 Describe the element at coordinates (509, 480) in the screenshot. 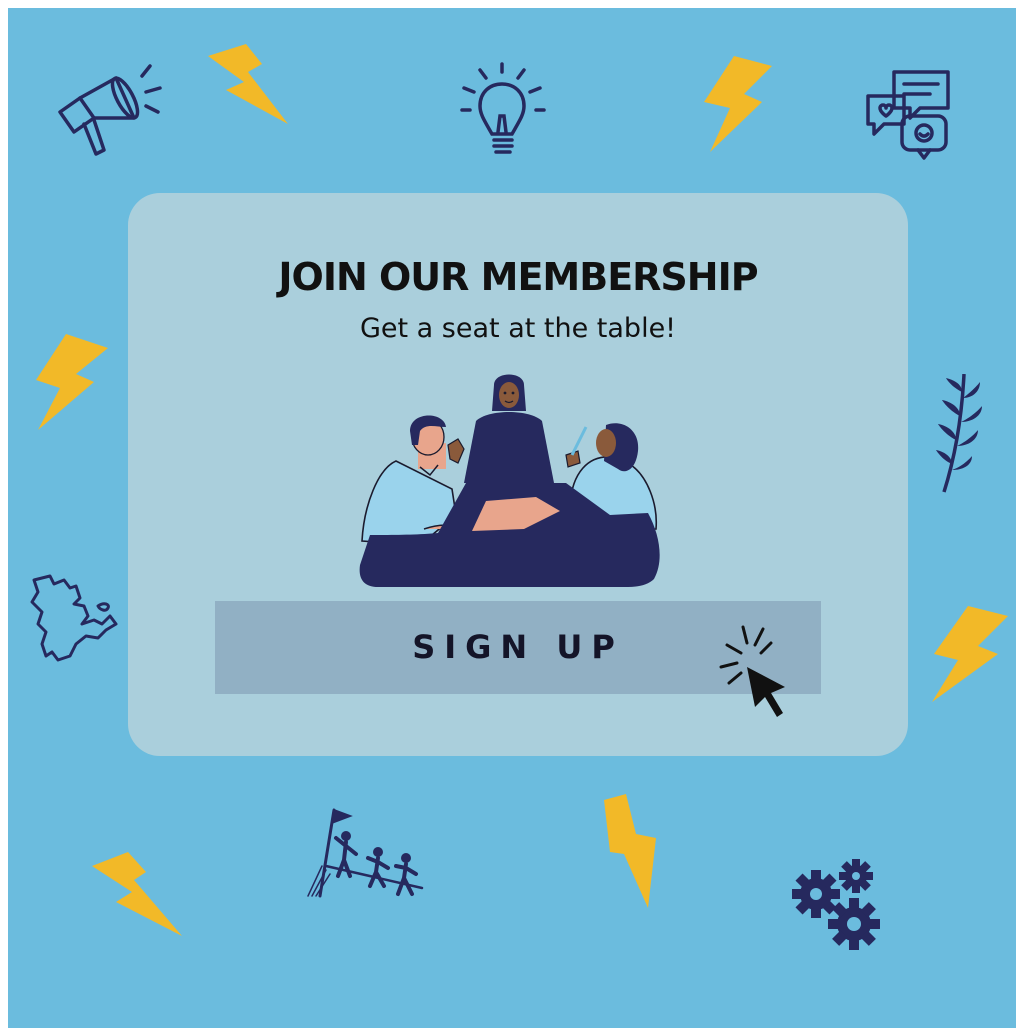

I see `meeting-illustration` at that location.